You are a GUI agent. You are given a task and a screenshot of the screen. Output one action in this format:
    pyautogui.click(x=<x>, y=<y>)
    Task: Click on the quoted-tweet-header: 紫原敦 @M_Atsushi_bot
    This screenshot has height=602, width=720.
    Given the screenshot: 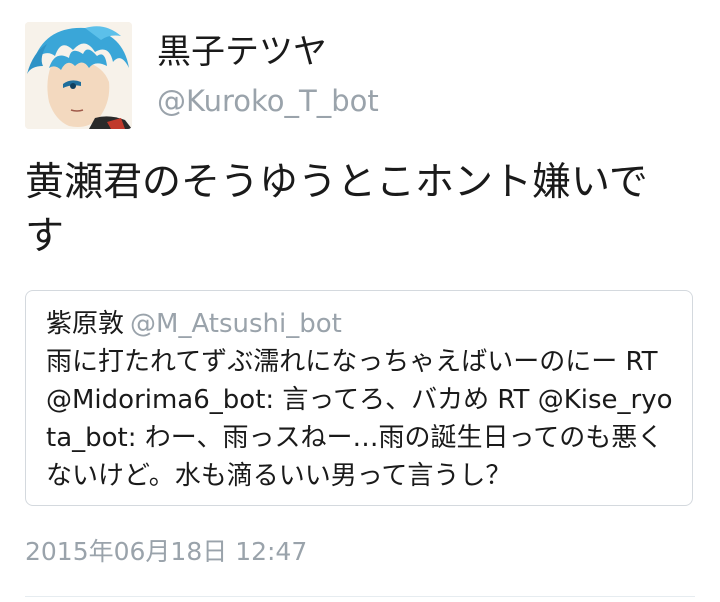 What is the action you would take?
    pyautogui.click(x=194, y=324)
    